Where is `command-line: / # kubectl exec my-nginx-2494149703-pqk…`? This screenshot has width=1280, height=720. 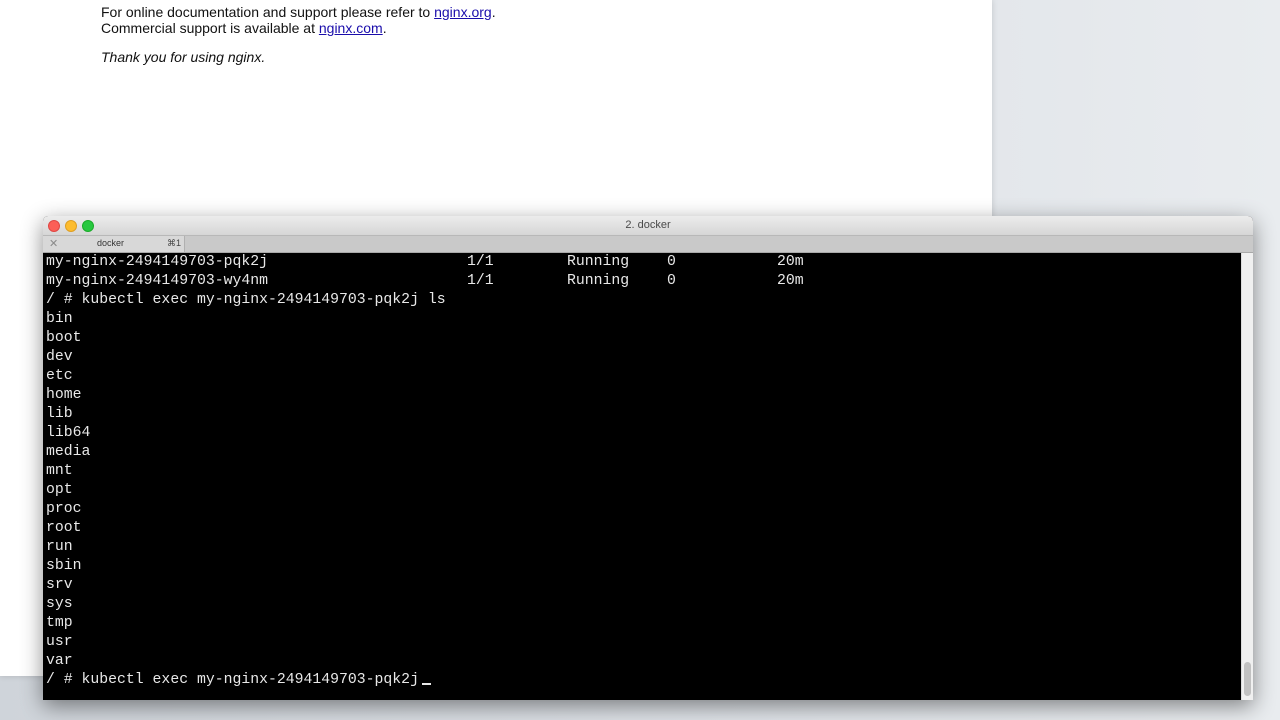 command-line: / # kubectl exec my-nginx-2494149703-pqk… is located at coordinates (246, 300).